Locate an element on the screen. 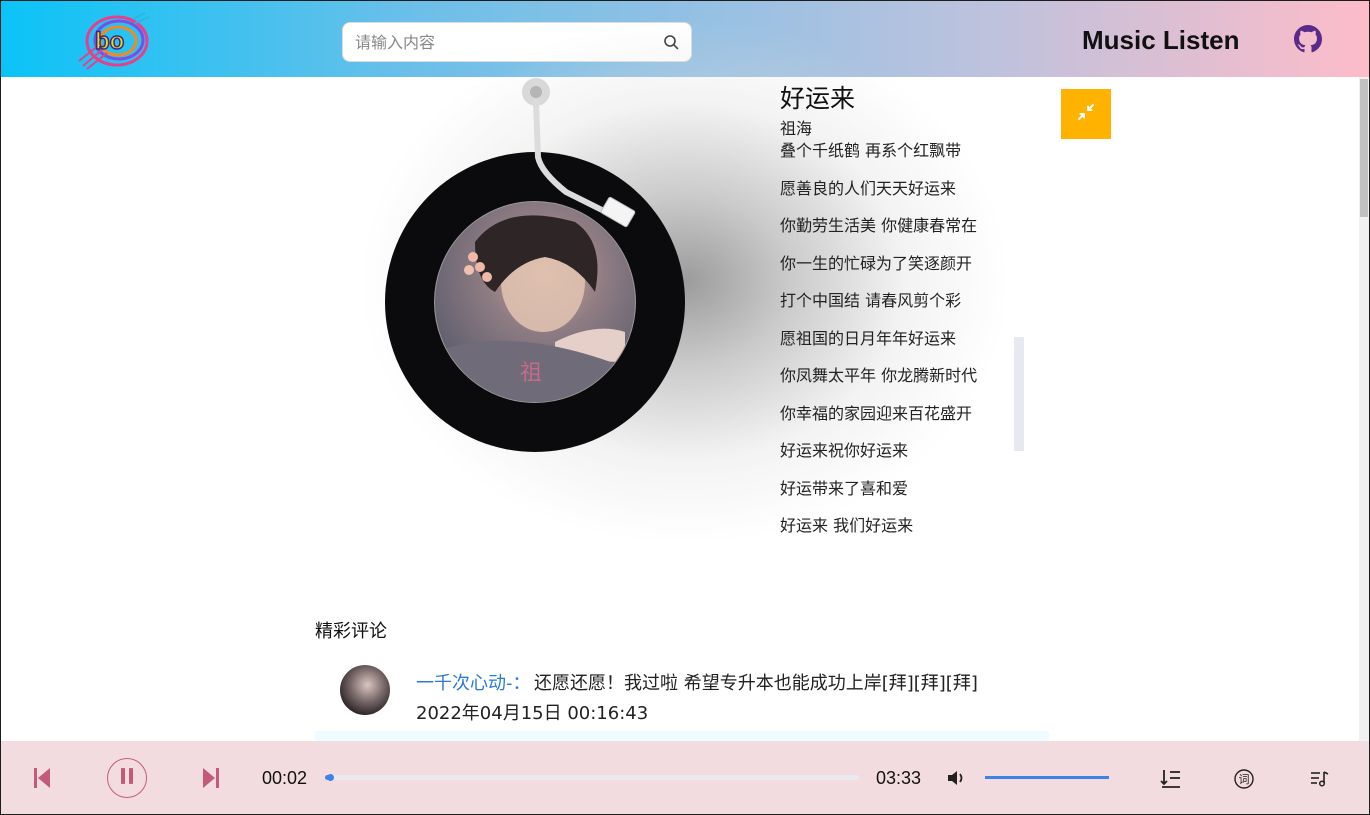 Image resolution: width=1370 pixels, height=815 pixels. total-time: 03:33 is located at coordinates (899, 778).